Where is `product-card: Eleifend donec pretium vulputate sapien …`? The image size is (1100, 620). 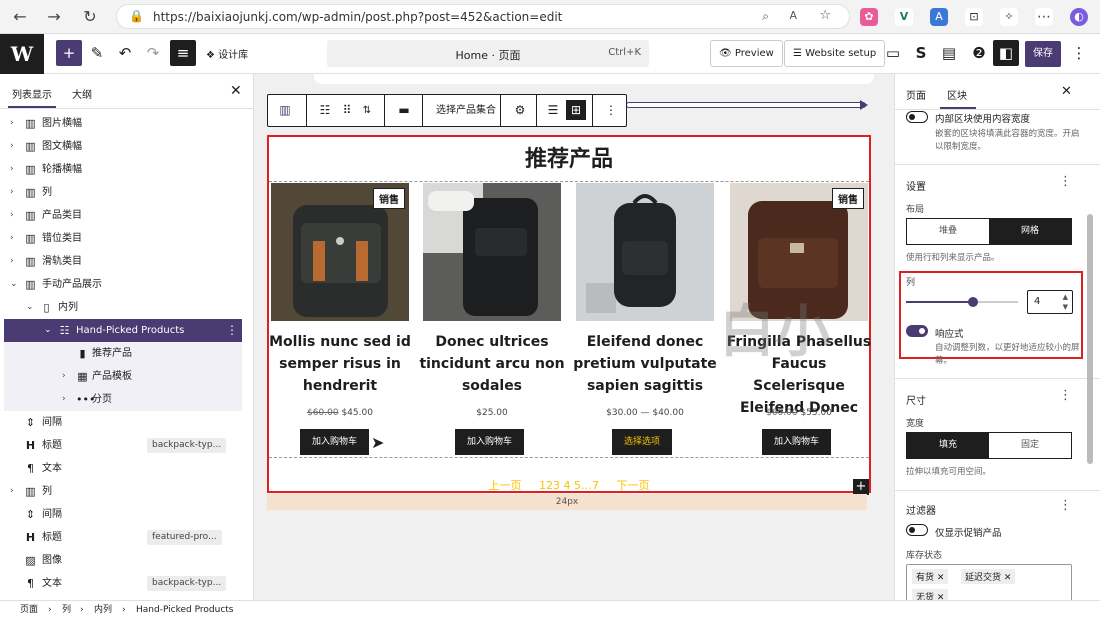 product-card: Eleifend donec pretium vulputate sapien … is located at coordinates (645, 319).